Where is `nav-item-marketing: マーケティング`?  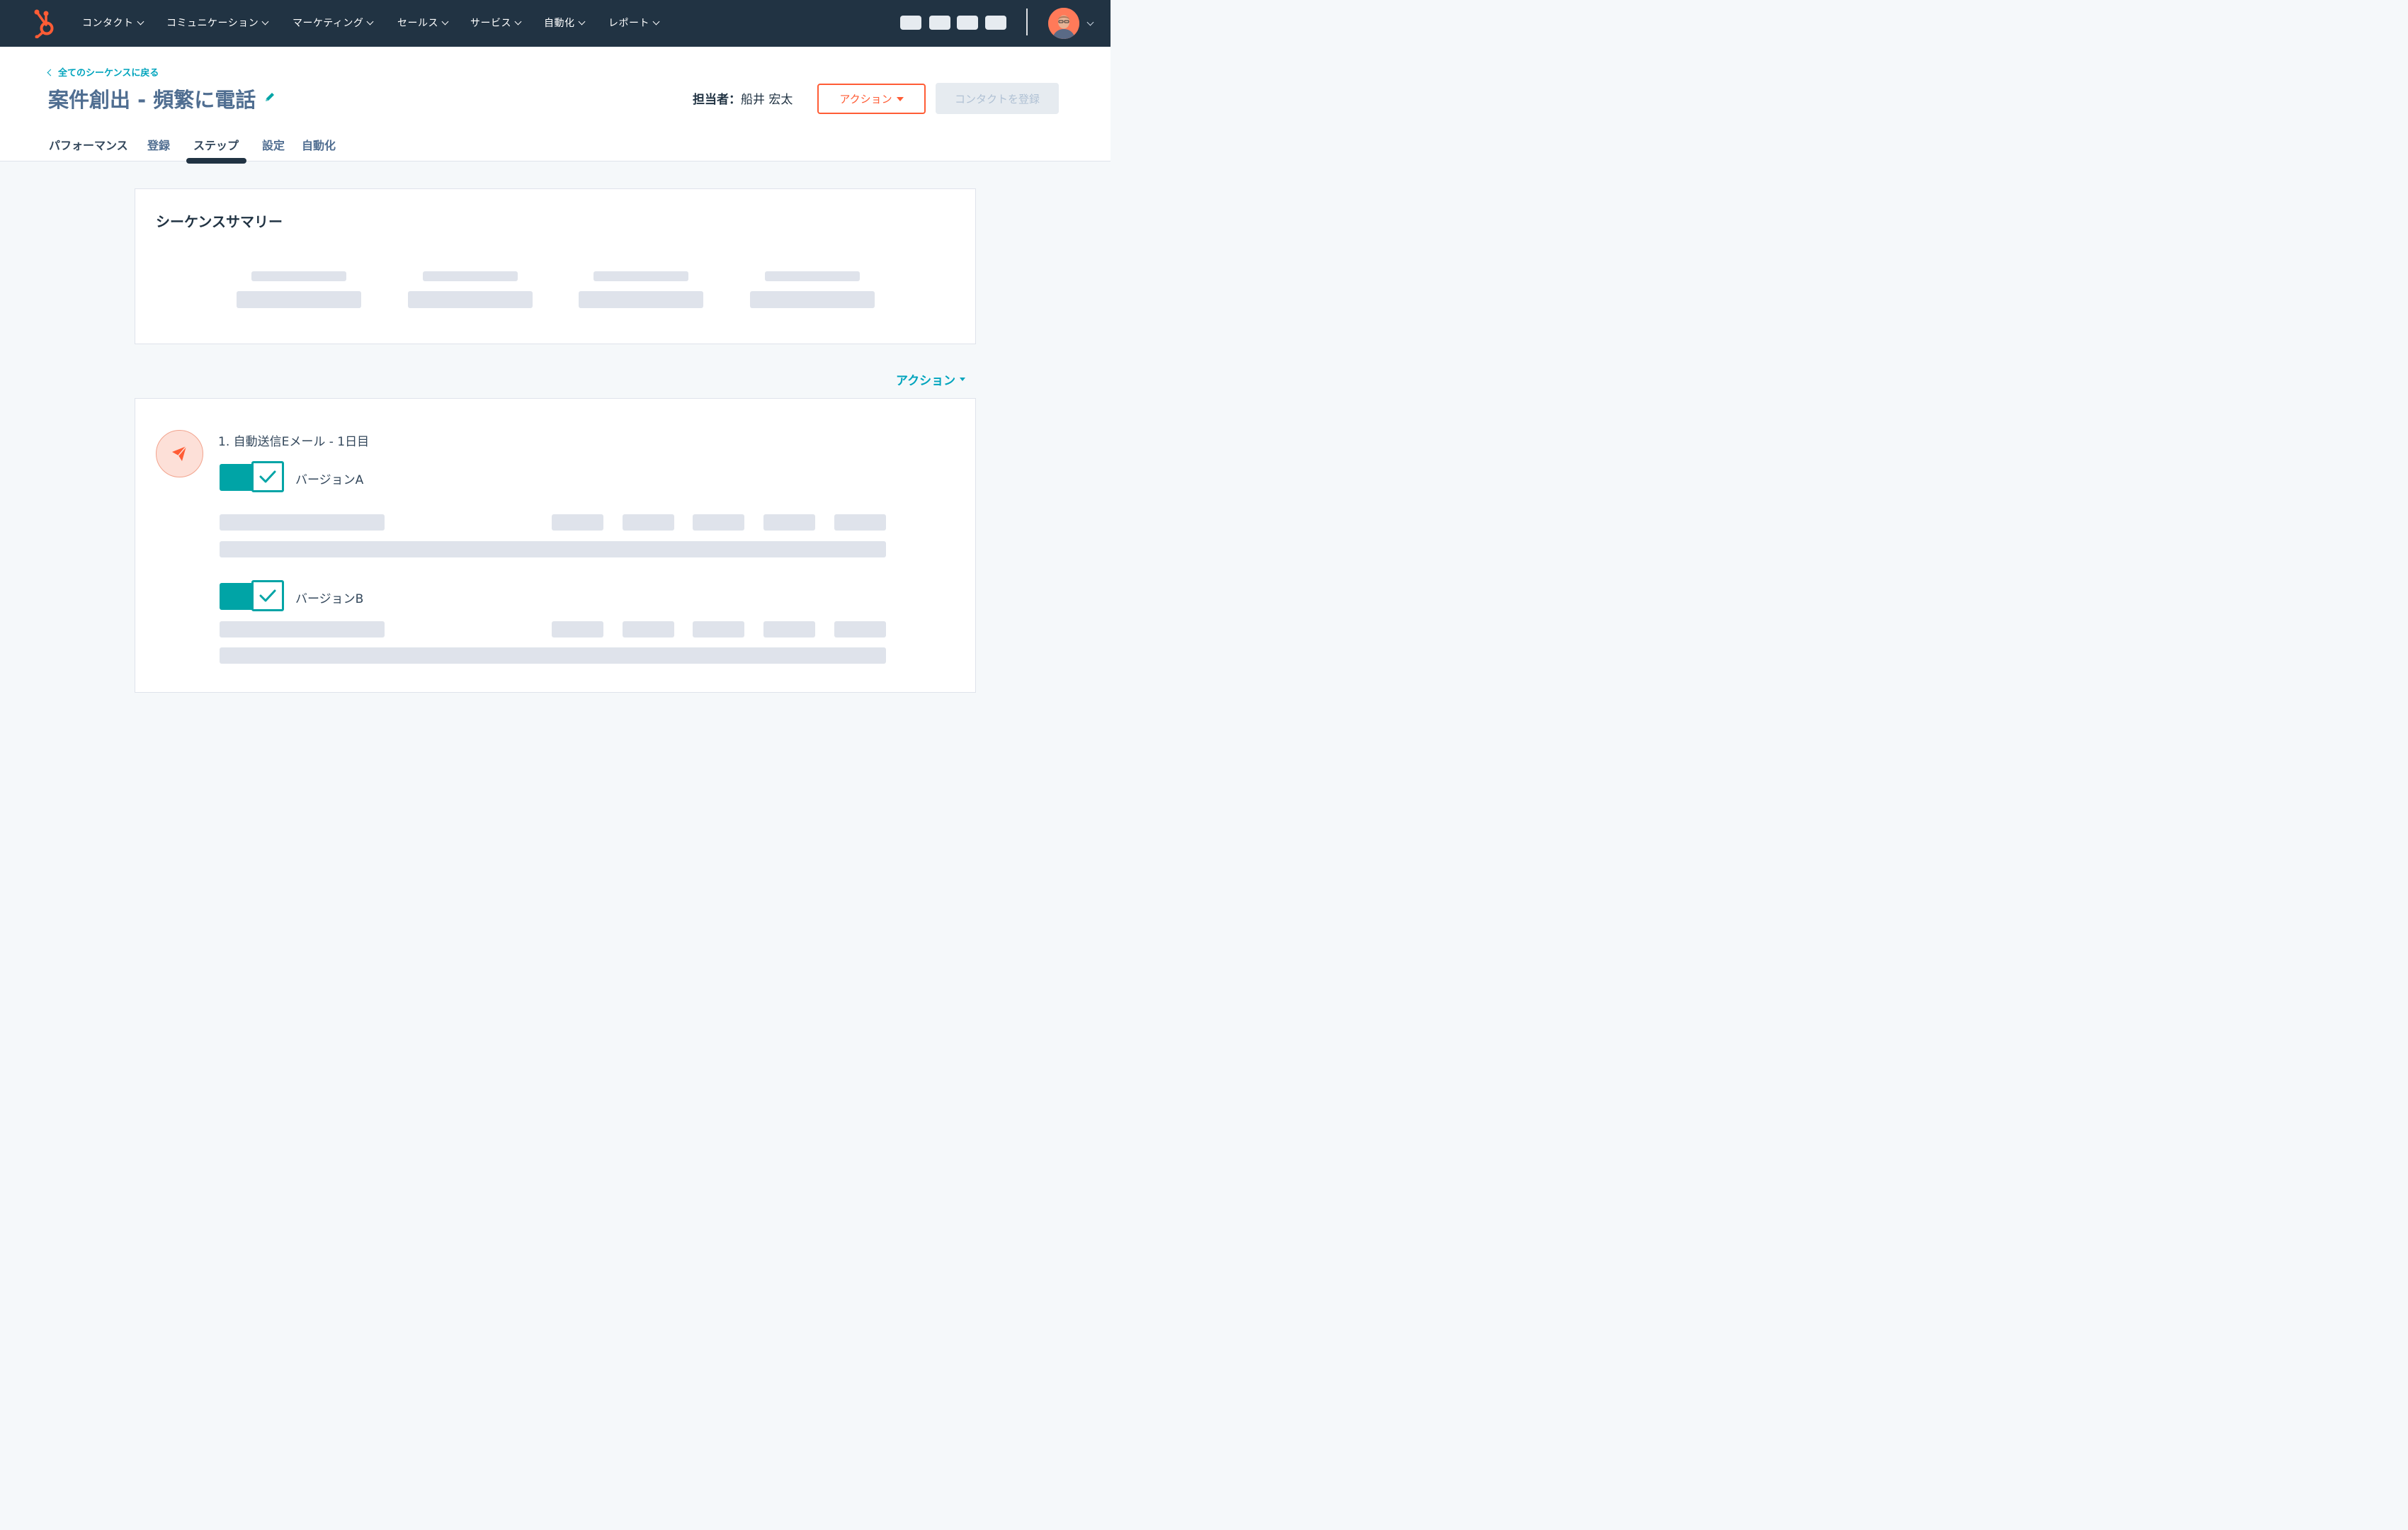 nav-item-marketing: マーケティング is located at coordinates (333, 23).